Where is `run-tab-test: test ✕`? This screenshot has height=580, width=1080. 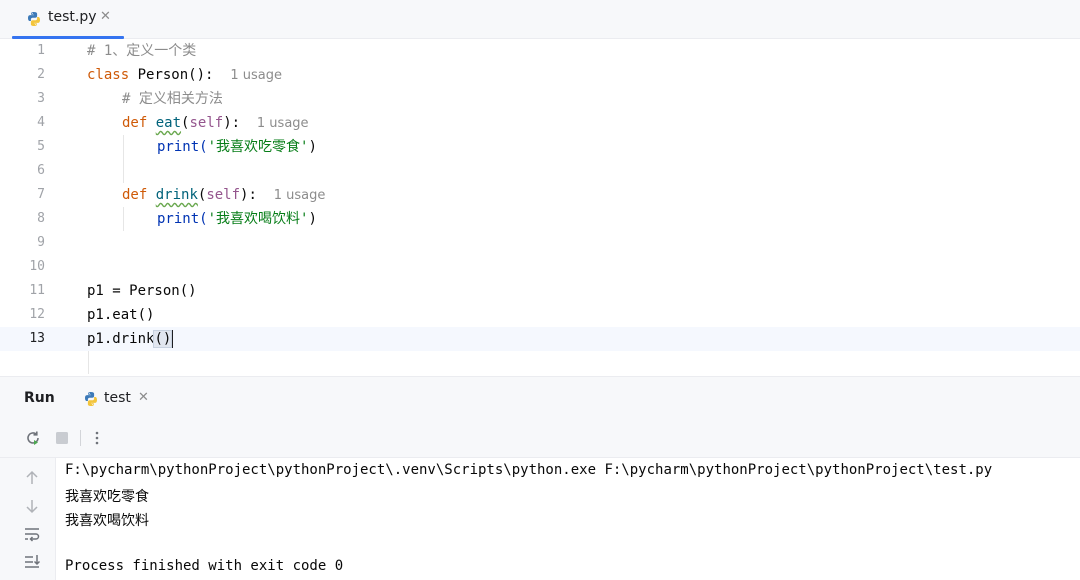 run-tab-test: test ✕ is located at coordinates (120, 399).